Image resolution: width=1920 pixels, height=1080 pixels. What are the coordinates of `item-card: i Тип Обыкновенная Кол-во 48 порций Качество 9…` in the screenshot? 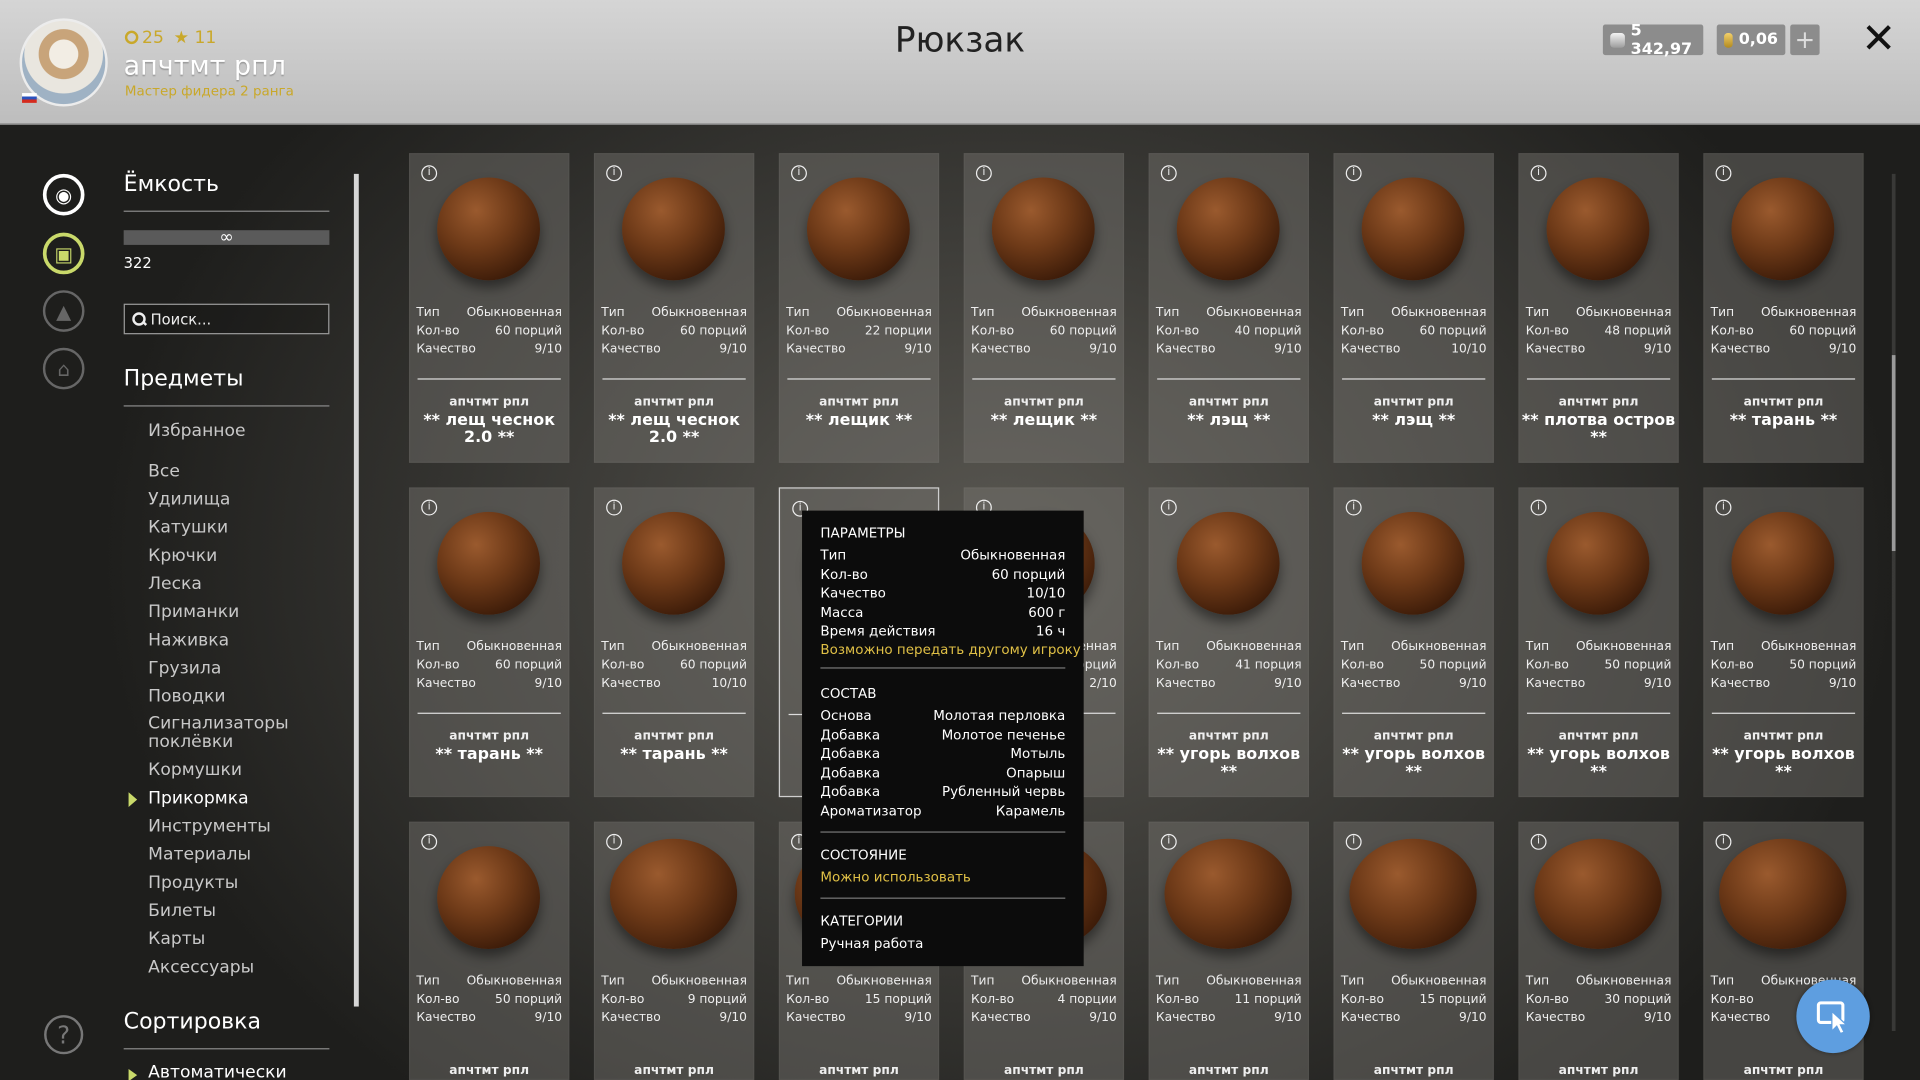 It's located at (1598, 308).